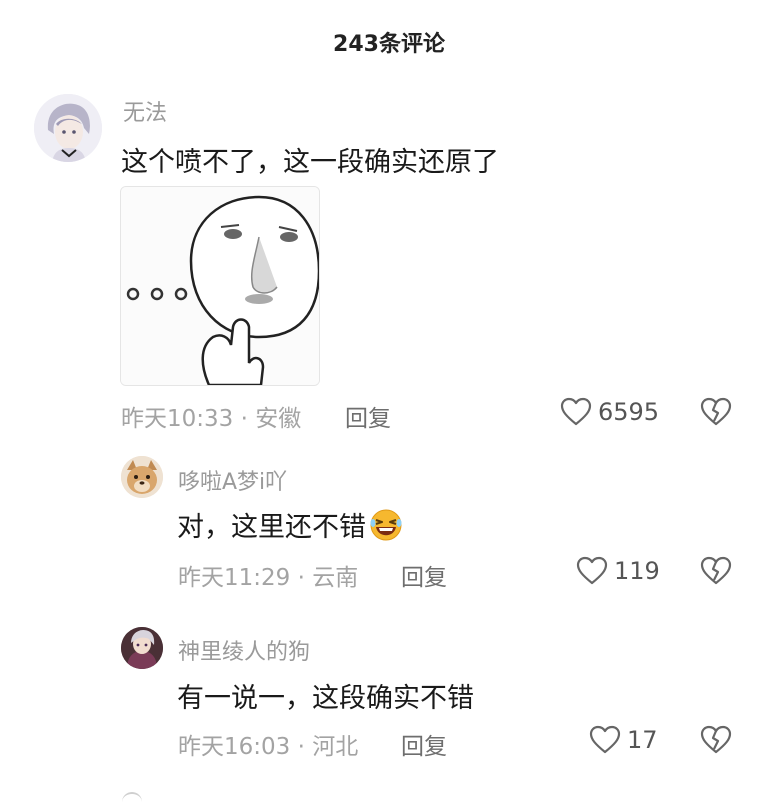 This screenshot has width=778, height=802. What do you see at coordinates (232, 480) in the screenshot?
I see `comment-username: 哆啦A梦i吖` at bounding box center [232, 480].